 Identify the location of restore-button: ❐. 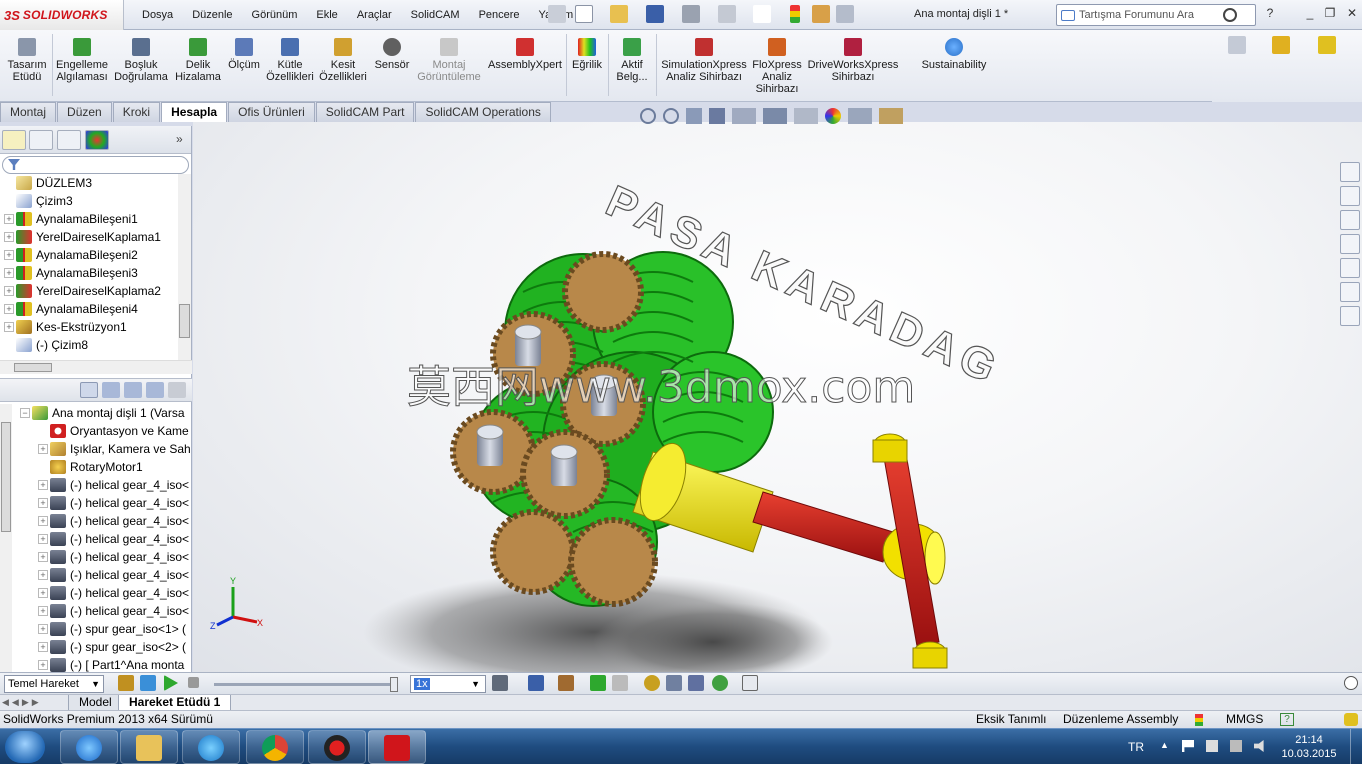
(1330, 13).